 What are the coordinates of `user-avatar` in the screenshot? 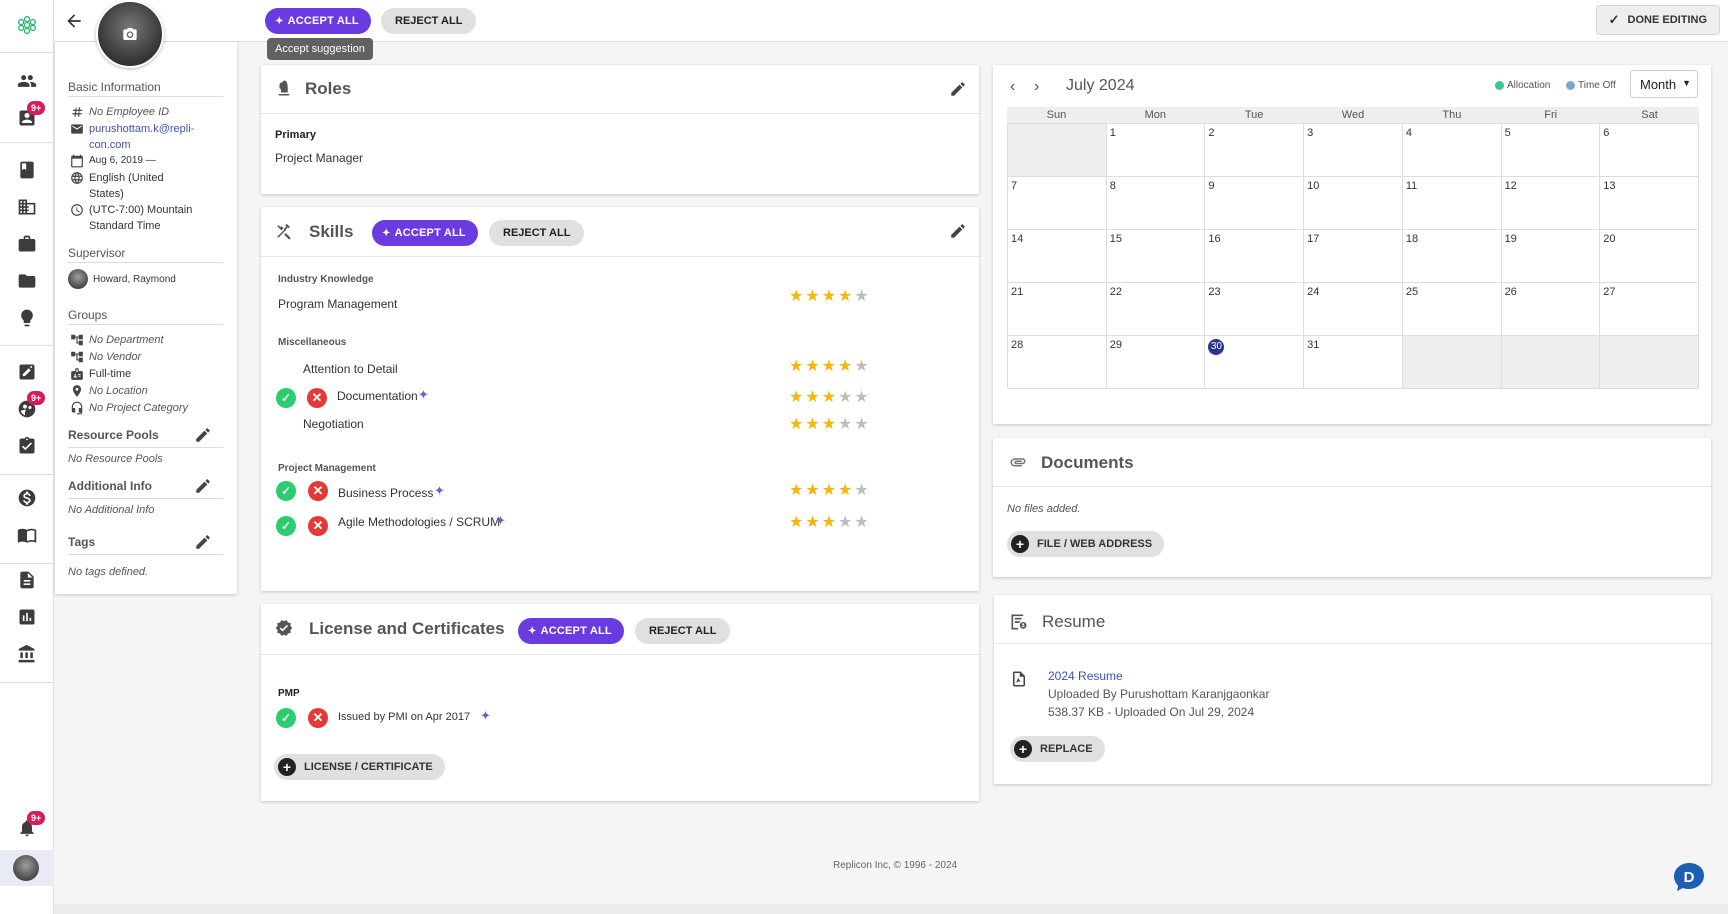 It's located at (26, 868).